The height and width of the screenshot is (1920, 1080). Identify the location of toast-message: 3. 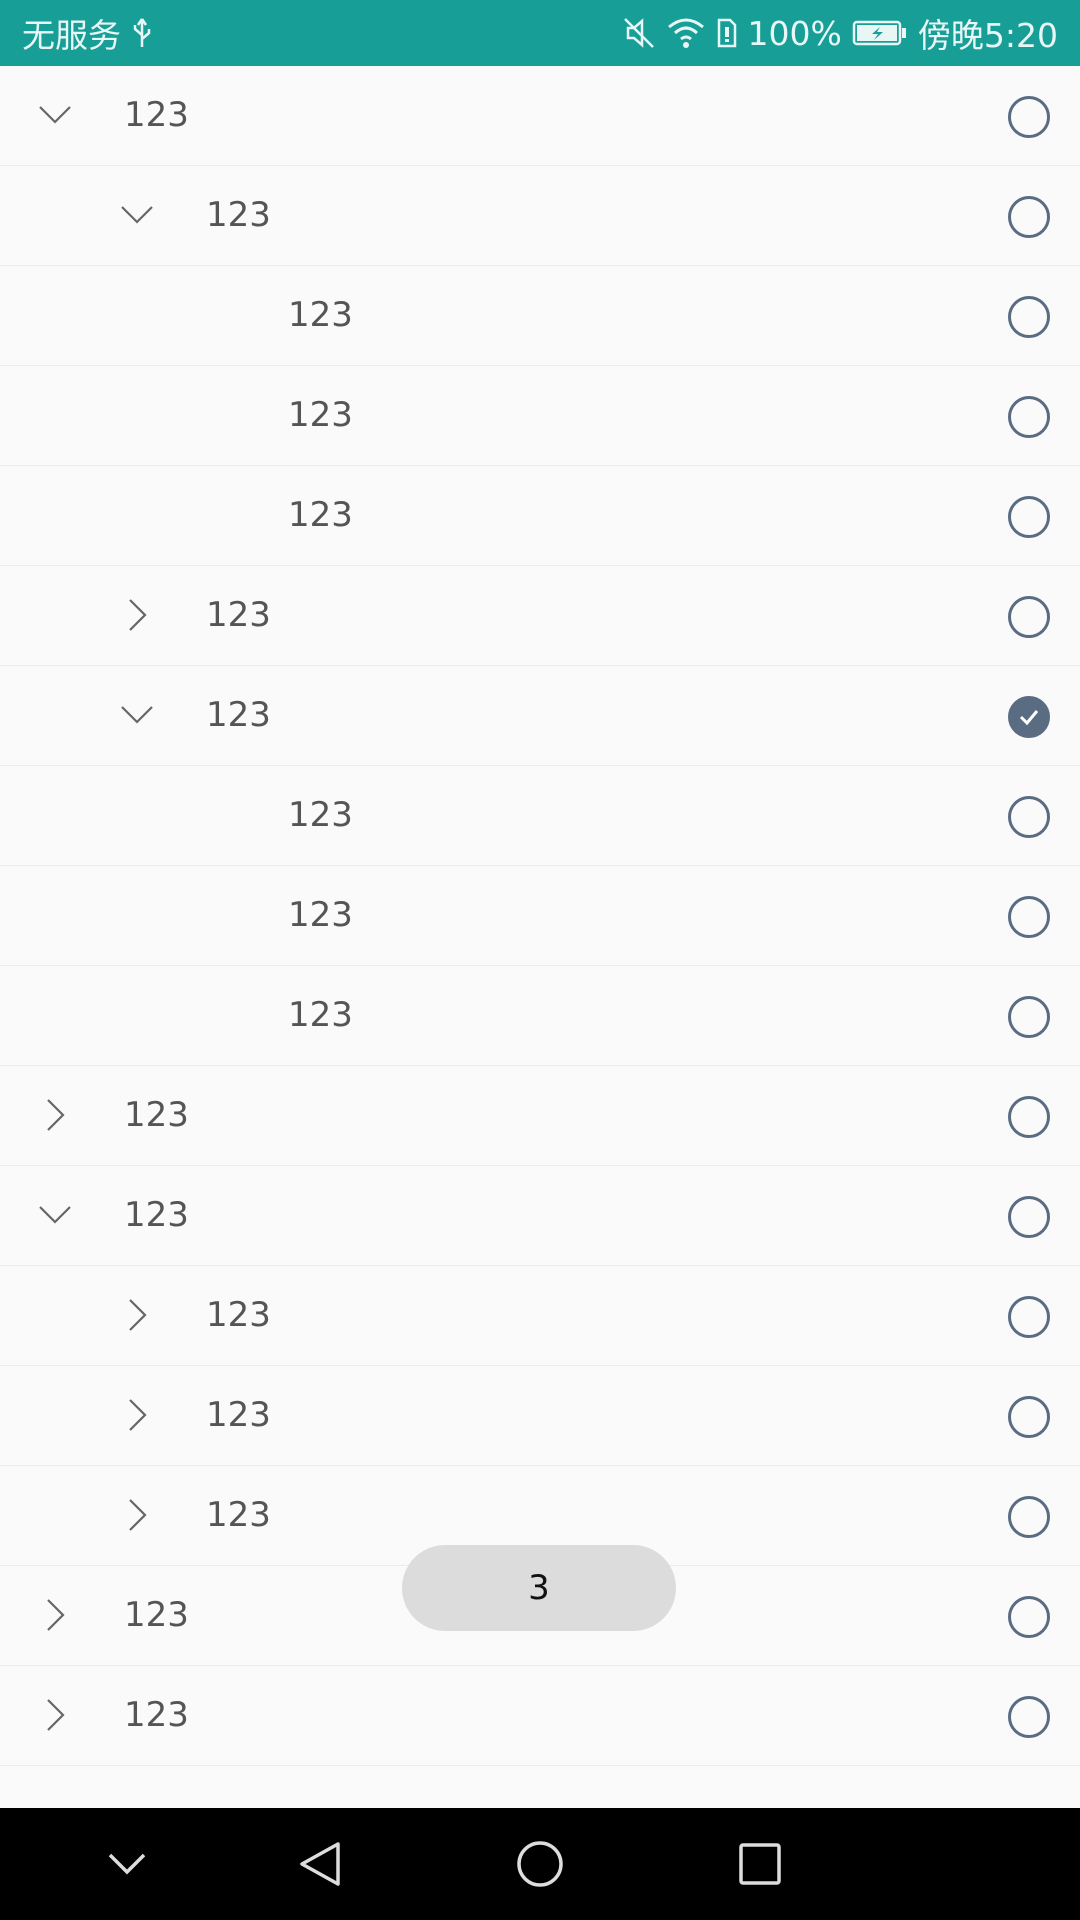
(539, 1588).